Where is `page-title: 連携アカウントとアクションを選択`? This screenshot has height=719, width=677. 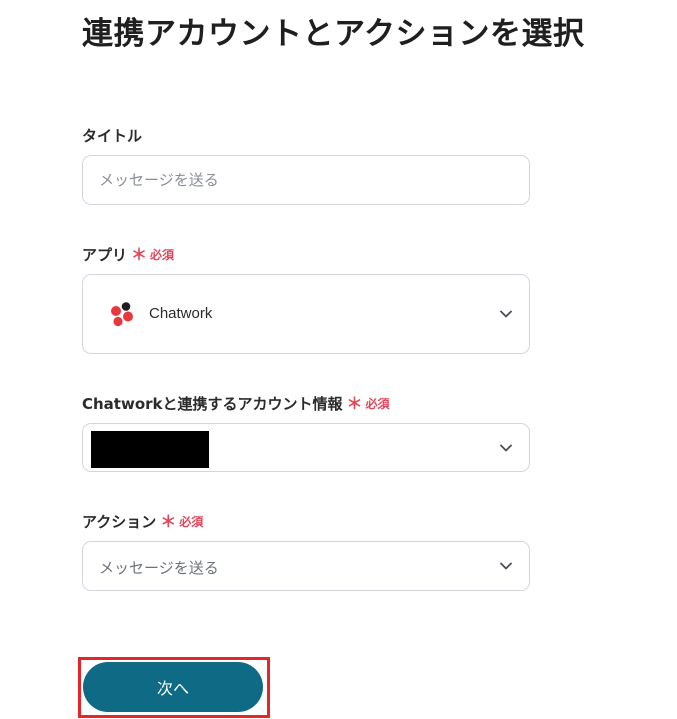
page-title: 連携アカウントとアクションを選択 is located at coordinates (333, 34).